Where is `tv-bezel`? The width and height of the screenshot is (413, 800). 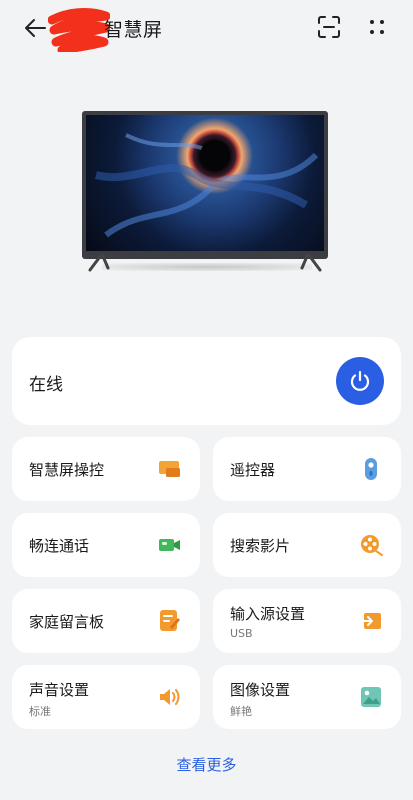 tv-bezel is located at coordinates (205, 185).